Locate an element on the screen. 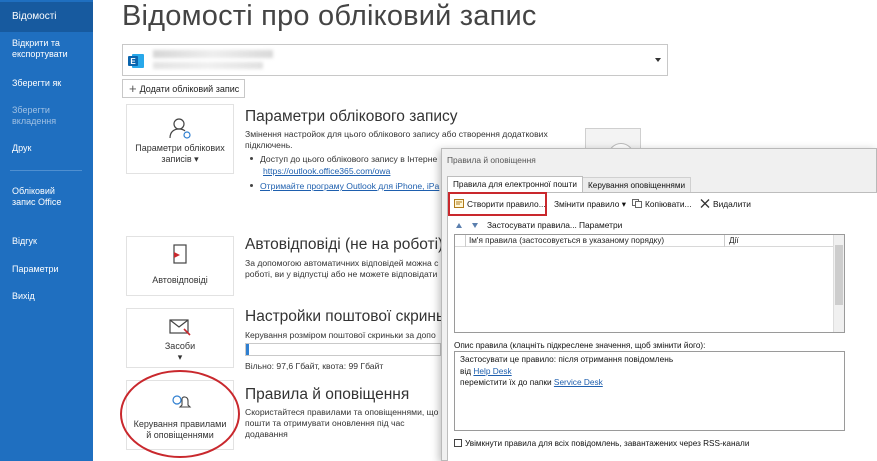  nav-save-attachments: Зберегти вкладення is located at coordinates (34, 115).